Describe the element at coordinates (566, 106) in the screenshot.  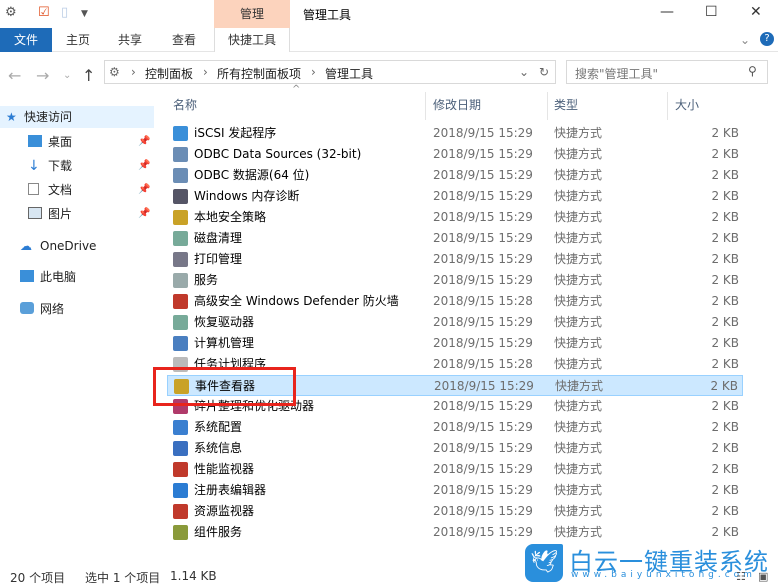
I see `column-header-type: 类型` at that location.